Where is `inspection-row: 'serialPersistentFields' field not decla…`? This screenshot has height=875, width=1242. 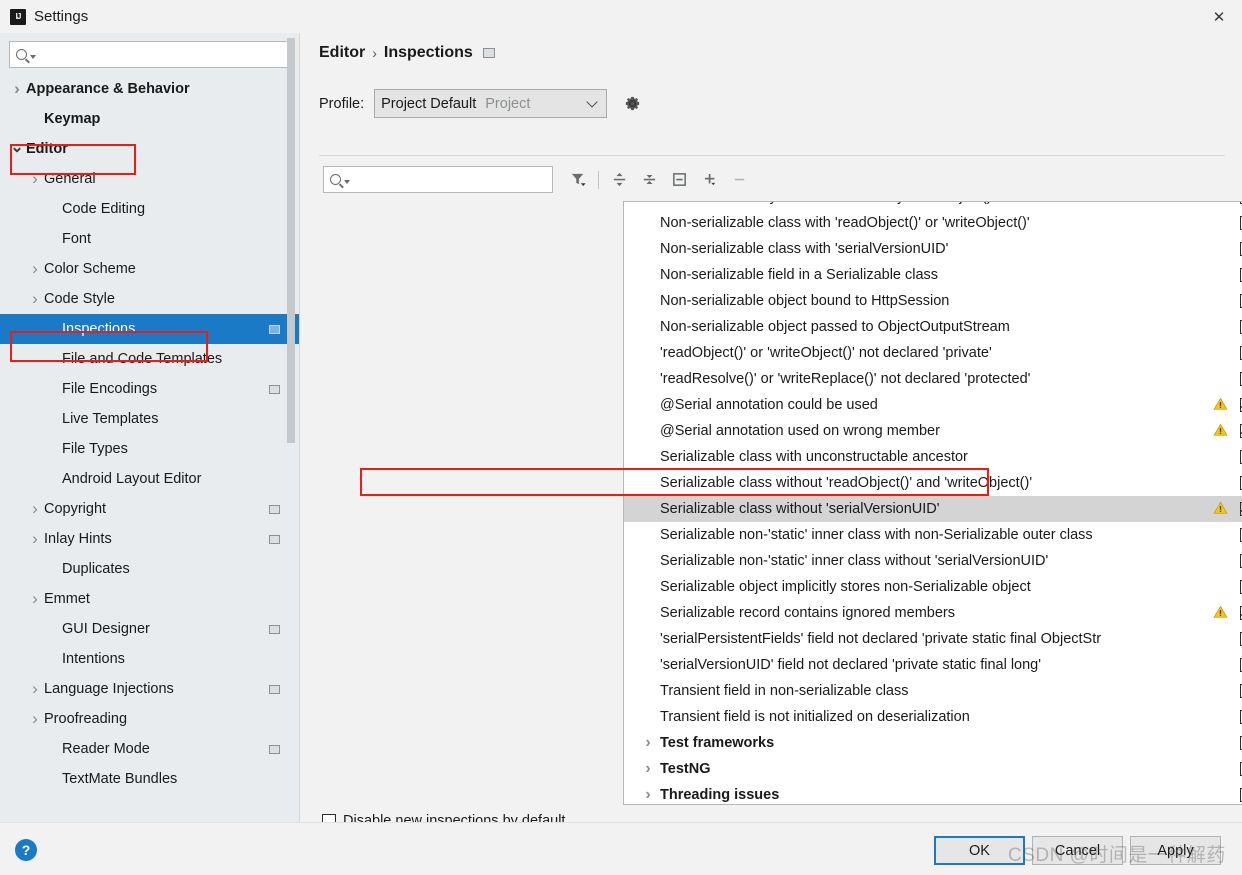
inspection-row: 'serialPersistentFields' field not decla… is located at coordinates (933, 639).